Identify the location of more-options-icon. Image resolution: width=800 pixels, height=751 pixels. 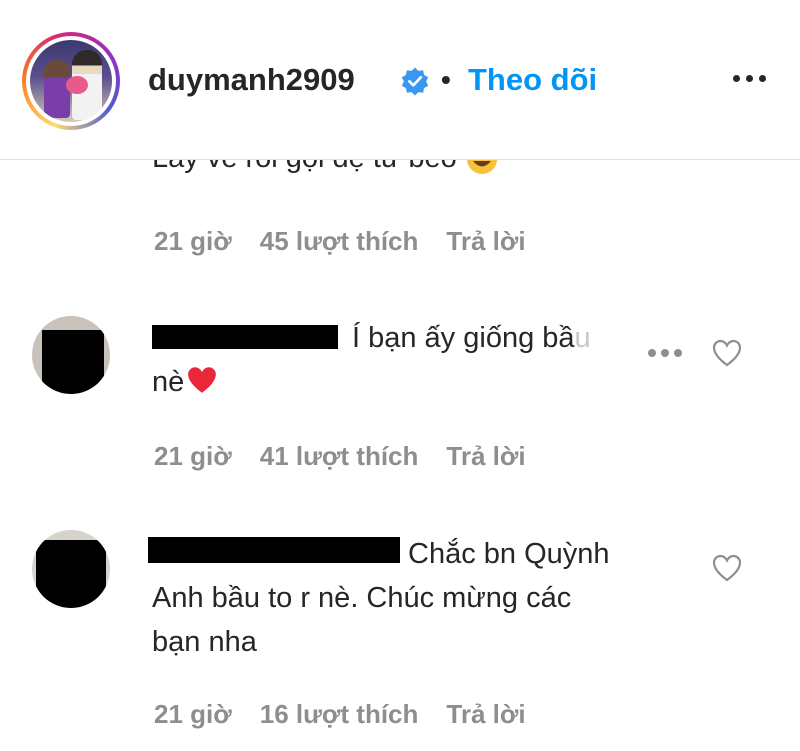
(750, 78).